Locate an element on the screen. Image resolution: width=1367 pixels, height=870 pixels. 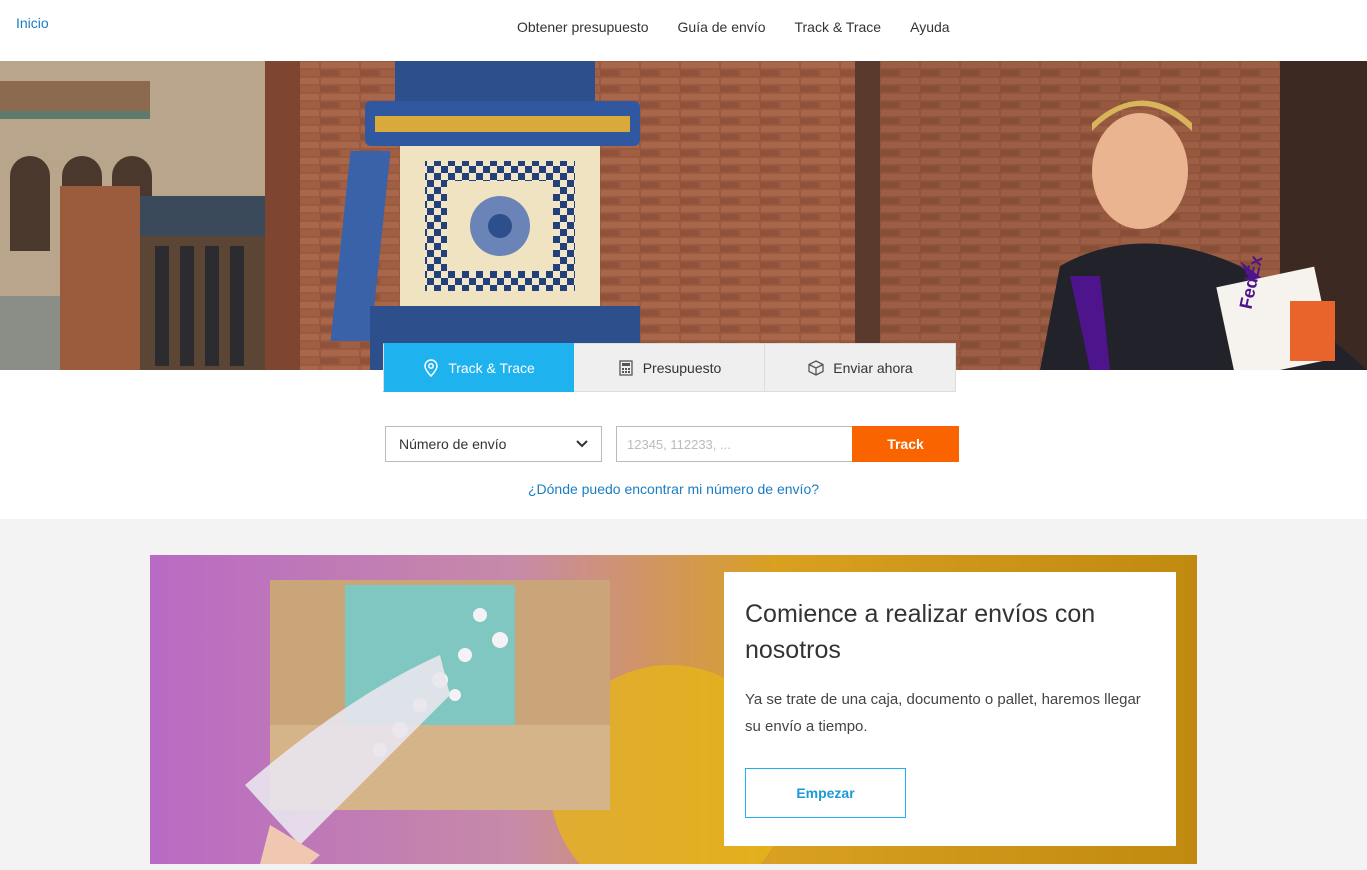
promo-title: Comience a realizar envíos con nosotros is located at coordinates (920, 632).